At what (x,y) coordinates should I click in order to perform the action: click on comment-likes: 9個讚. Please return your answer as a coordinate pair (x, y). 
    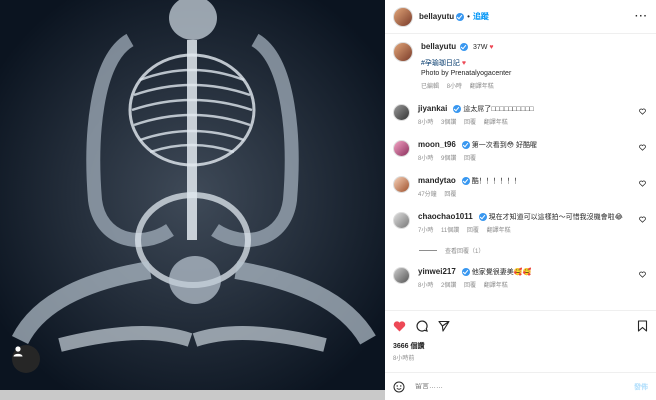
    Looking at the image, I should click on (448, 159).